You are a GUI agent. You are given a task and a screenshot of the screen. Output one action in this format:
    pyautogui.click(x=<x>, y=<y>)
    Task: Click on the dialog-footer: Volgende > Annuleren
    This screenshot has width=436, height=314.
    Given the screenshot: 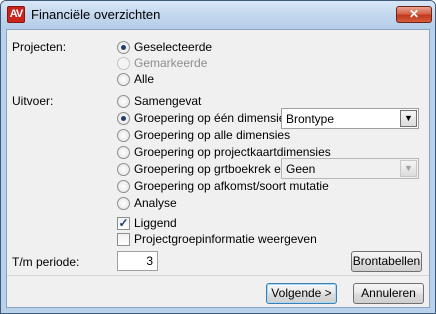 What is the action you would take?
    pyautogui.click(x=218, y=291)
    